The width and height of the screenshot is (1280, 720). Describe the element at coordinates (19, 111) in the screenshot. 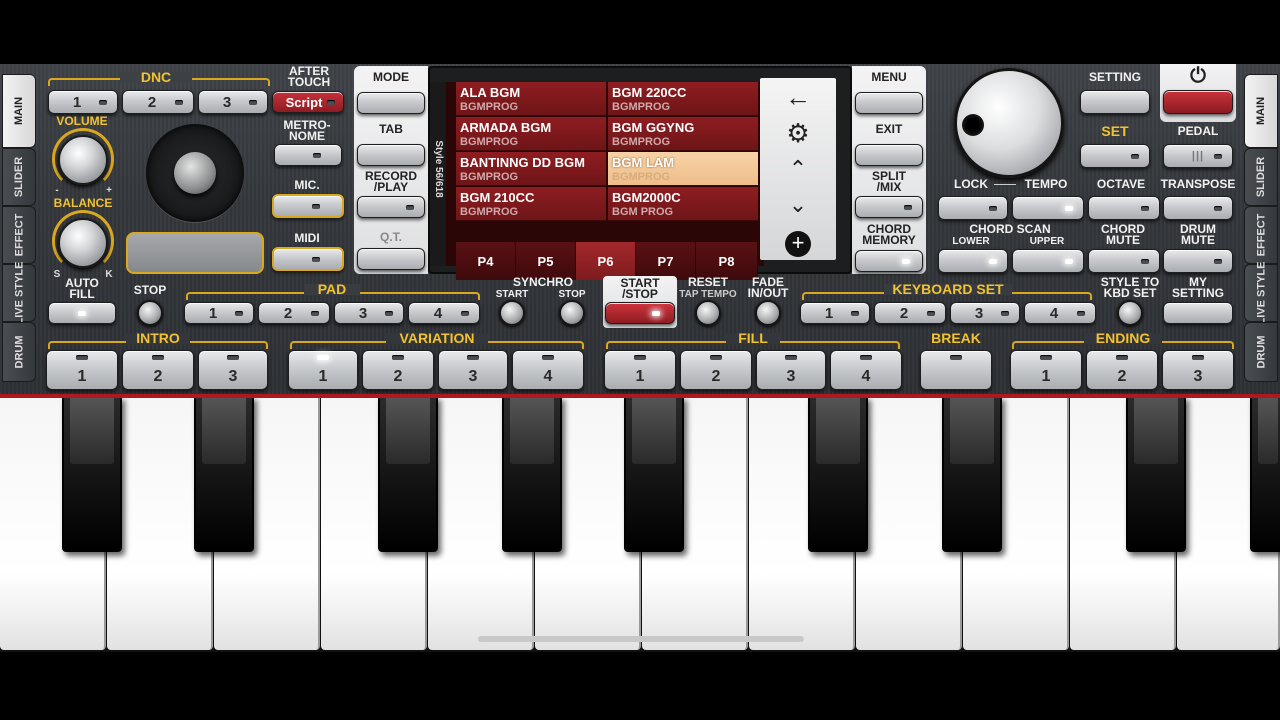

I see `side-tab-main-left: MAIN` at that location.